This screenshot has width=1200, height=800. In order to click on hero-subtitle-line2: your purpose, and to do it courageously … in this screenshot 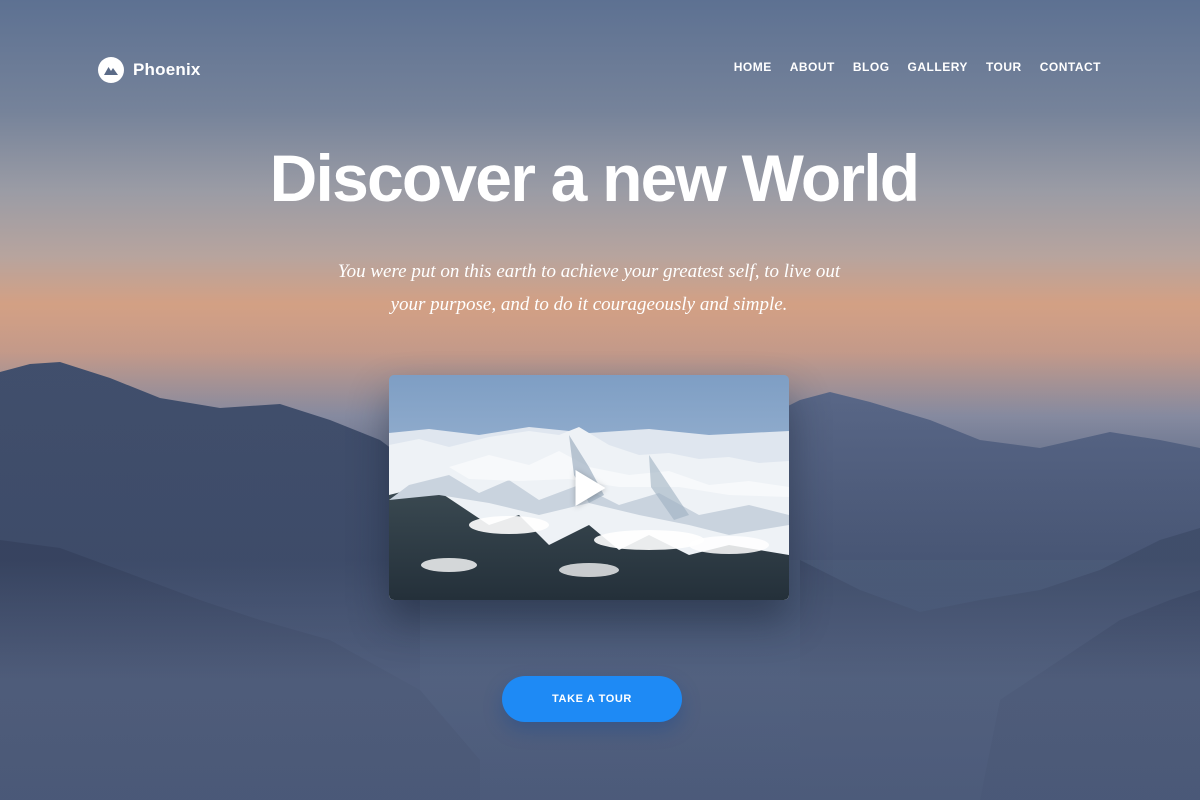, I will do `click(589, 304)`.